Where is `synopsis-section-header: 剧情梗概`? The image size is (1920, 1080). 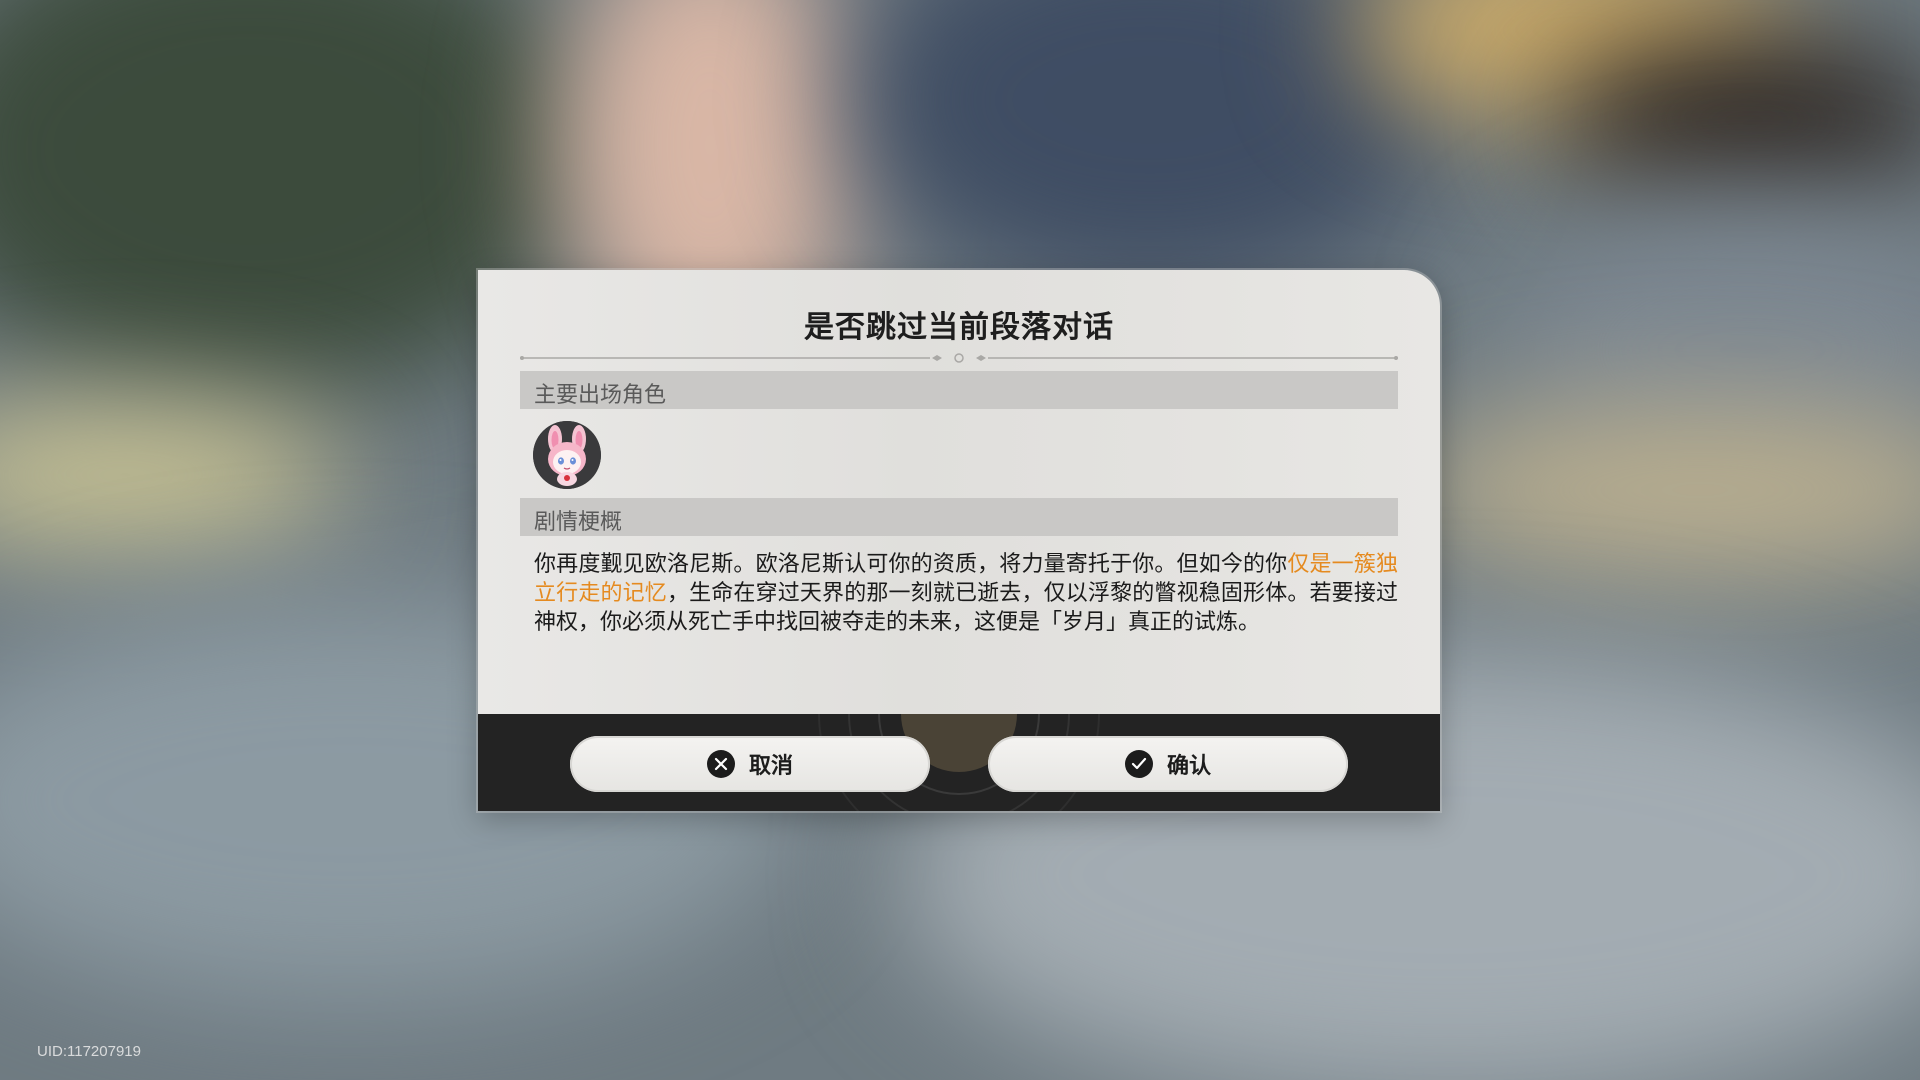
synopsis-section-header: 剧情梗概 is located at coordinates (959, 517).